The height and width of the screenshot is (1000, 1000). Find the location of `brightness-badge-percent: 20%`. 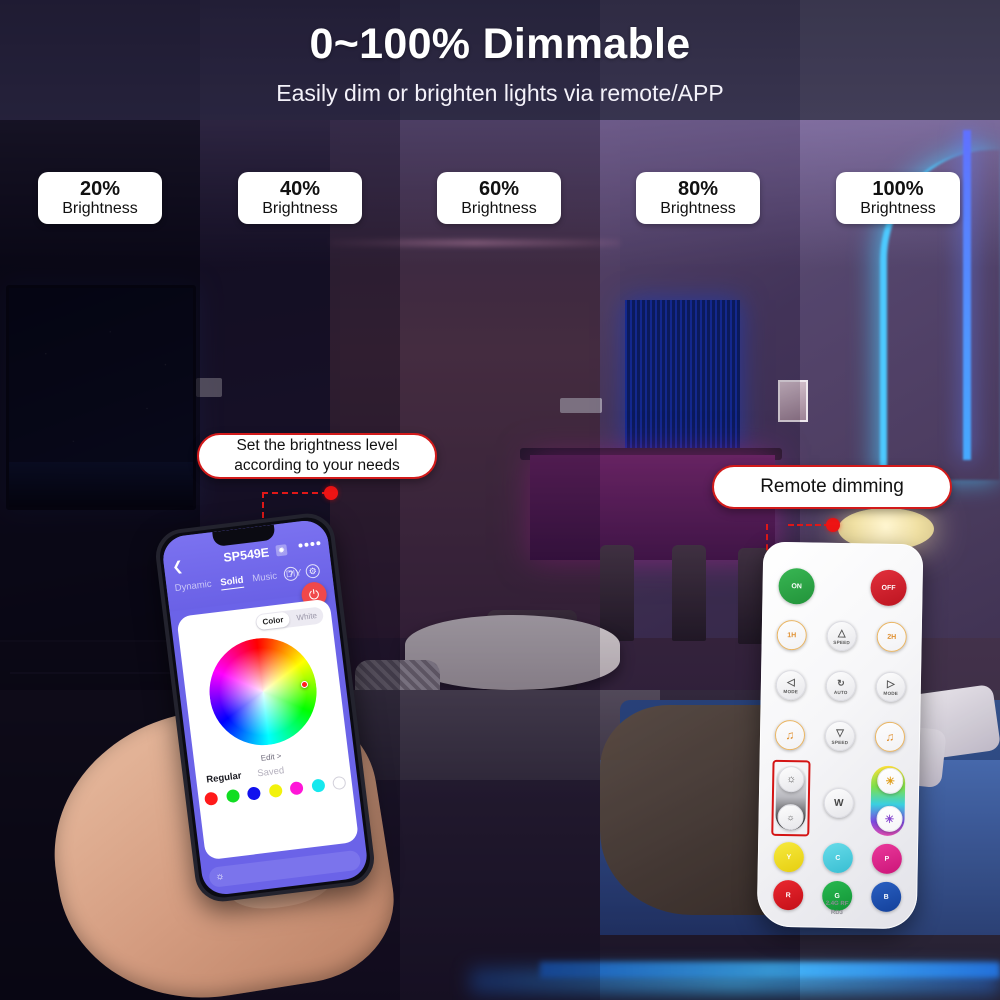

brightness-badge-percent: 20% is located at coordinates (100, 189).